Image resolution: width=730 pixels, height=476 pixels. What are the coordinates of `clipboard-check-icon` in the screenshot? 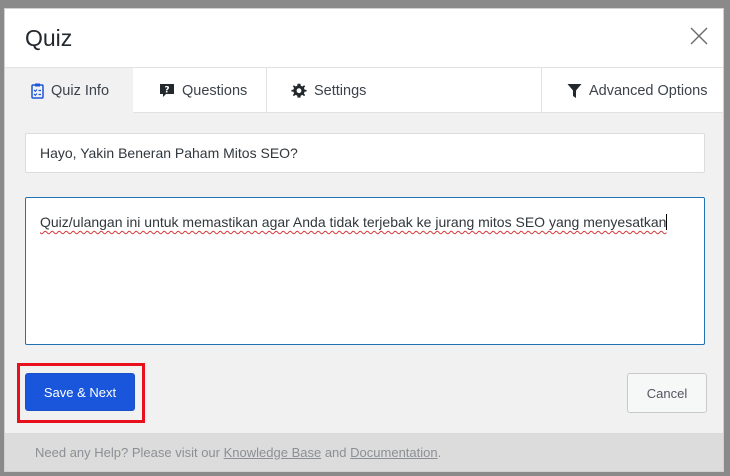 It's located at (37, 91).